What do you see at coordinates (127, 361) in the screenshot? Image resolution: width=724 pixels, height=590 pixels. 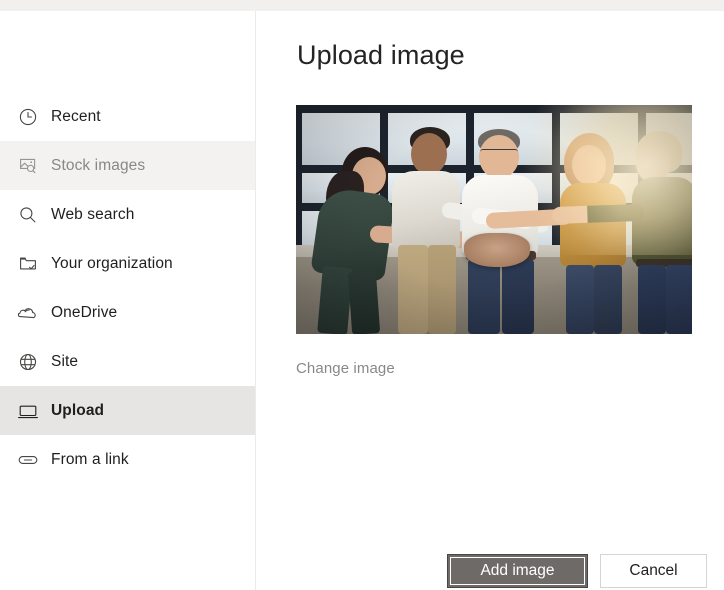 I see `sidebar-item-site: Site` at bounding box center [127, 361].